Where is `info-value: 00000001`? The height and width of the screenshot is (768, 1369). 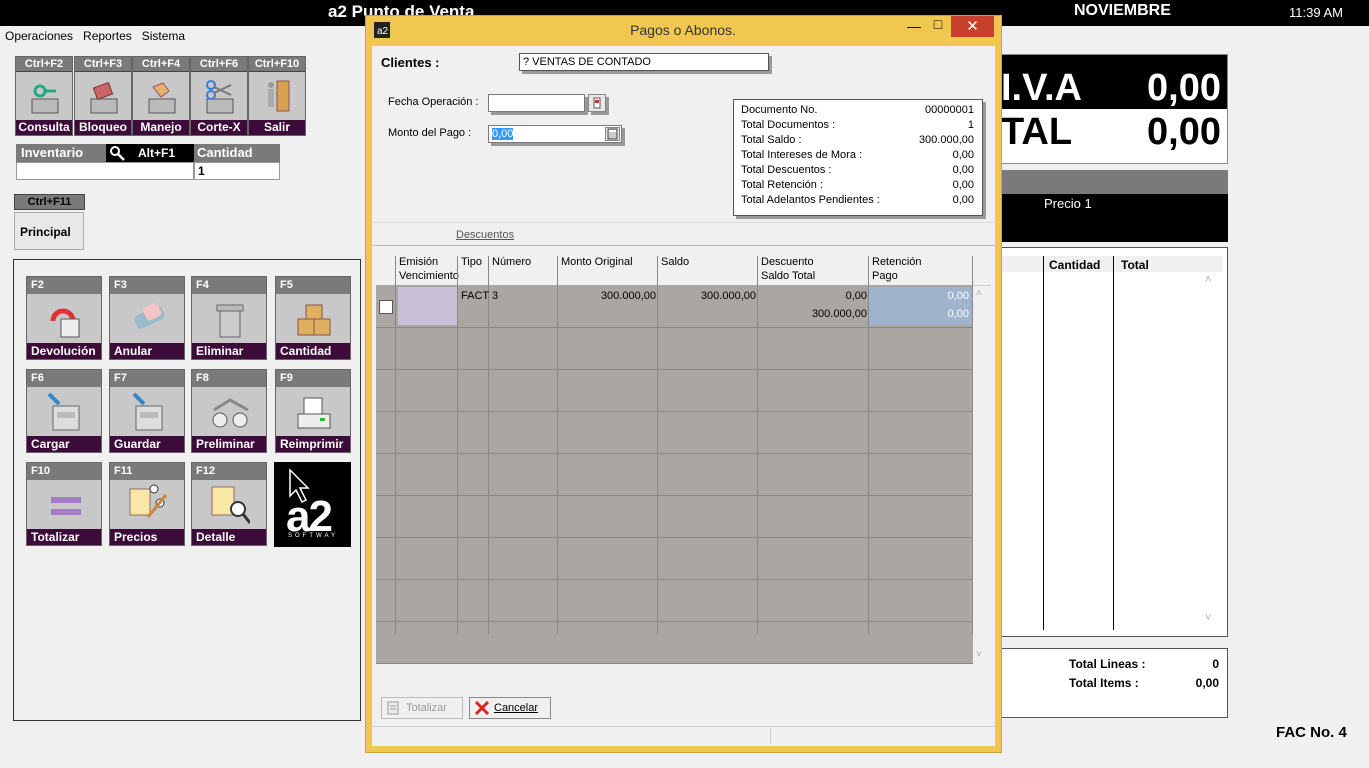 info-value: 00000001 is located at coordinates (949, 110).